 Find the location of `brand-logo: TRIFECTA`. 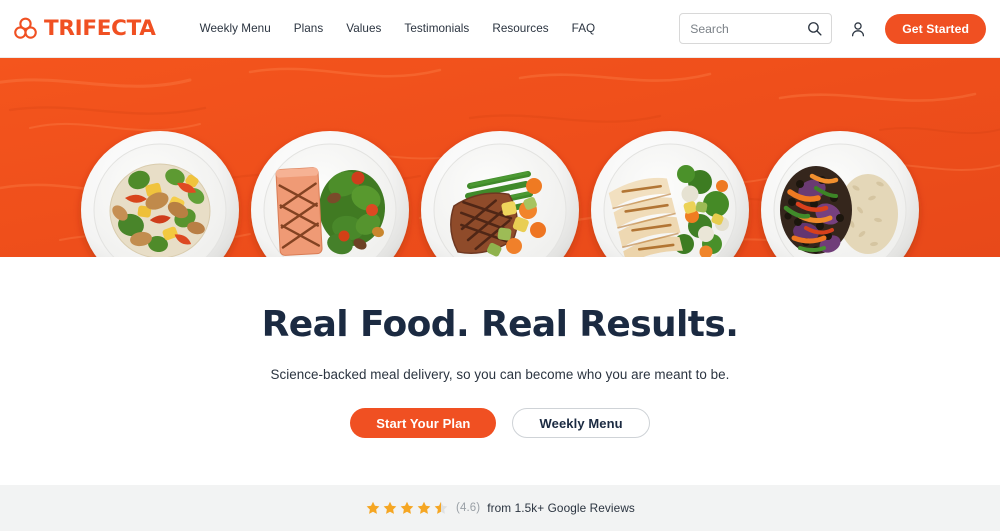

brand-logo: TRIFECTA is located at coordinates (84, 28).